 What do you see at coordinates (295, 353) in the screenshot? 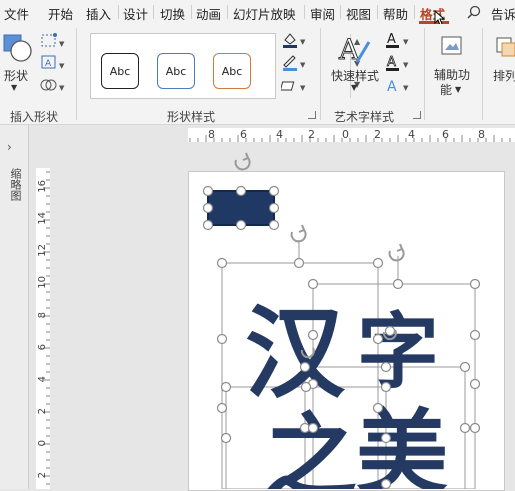
I see `slide-text-char: 汉` at bounding box center [295, 353].